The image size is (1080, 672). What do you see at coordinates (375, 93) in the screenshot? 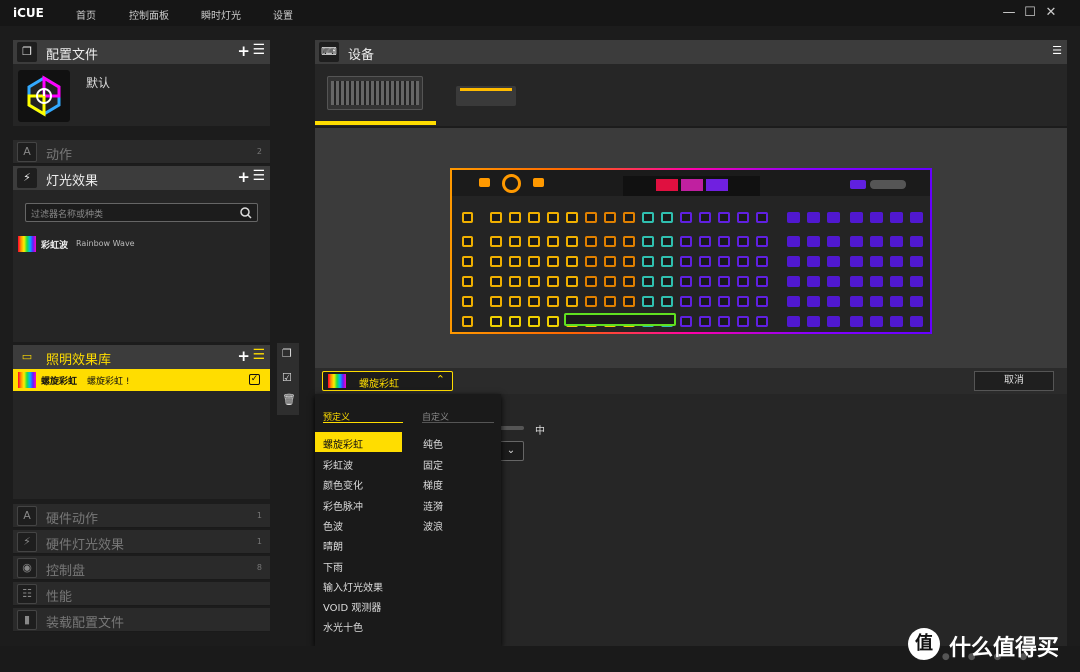
I see `device-keyboard-thumb` at bounding box center [375, 93].